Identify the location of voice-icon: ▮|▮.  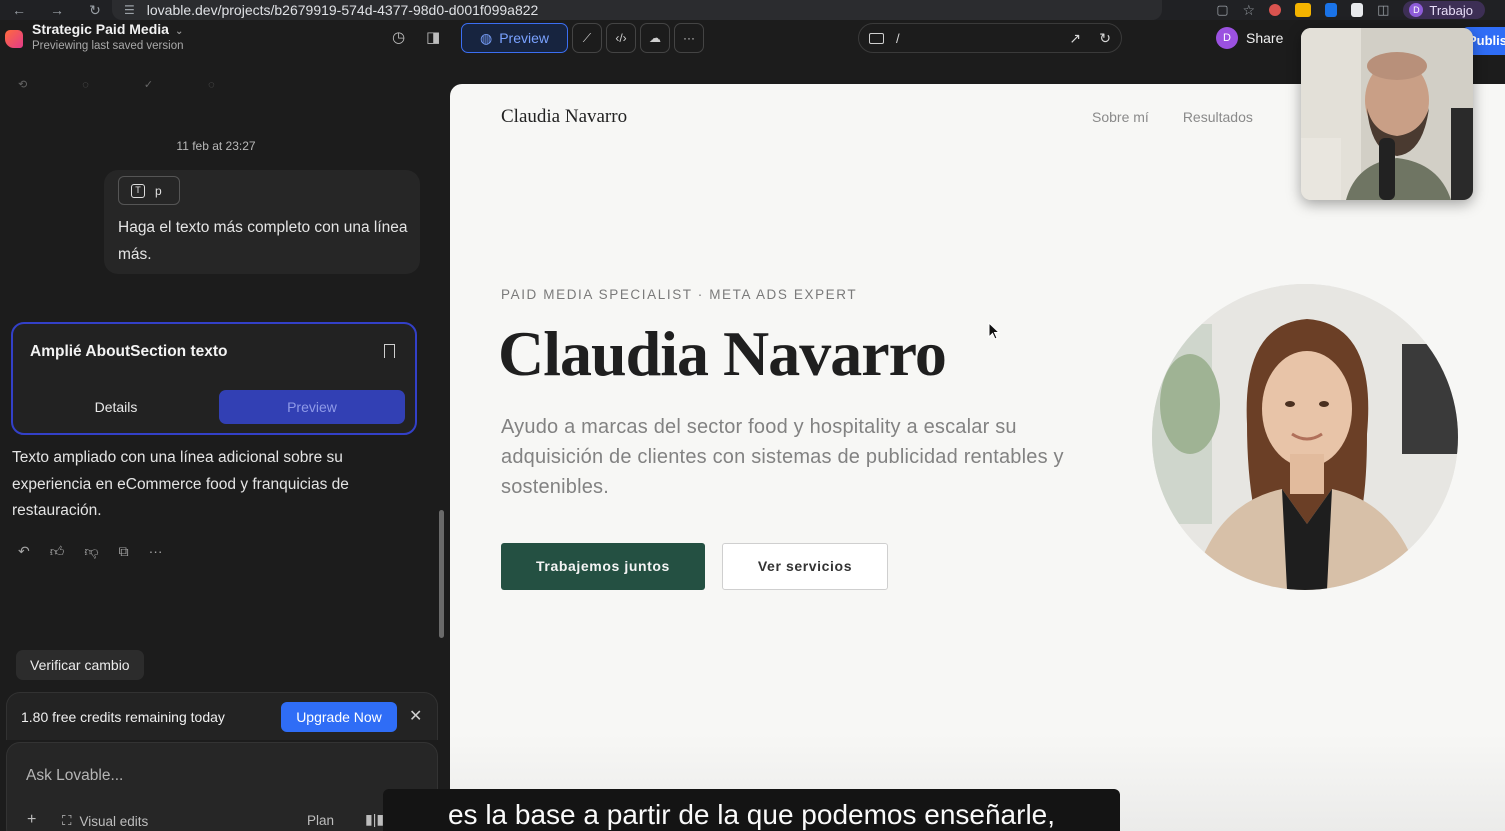
(374, 819).